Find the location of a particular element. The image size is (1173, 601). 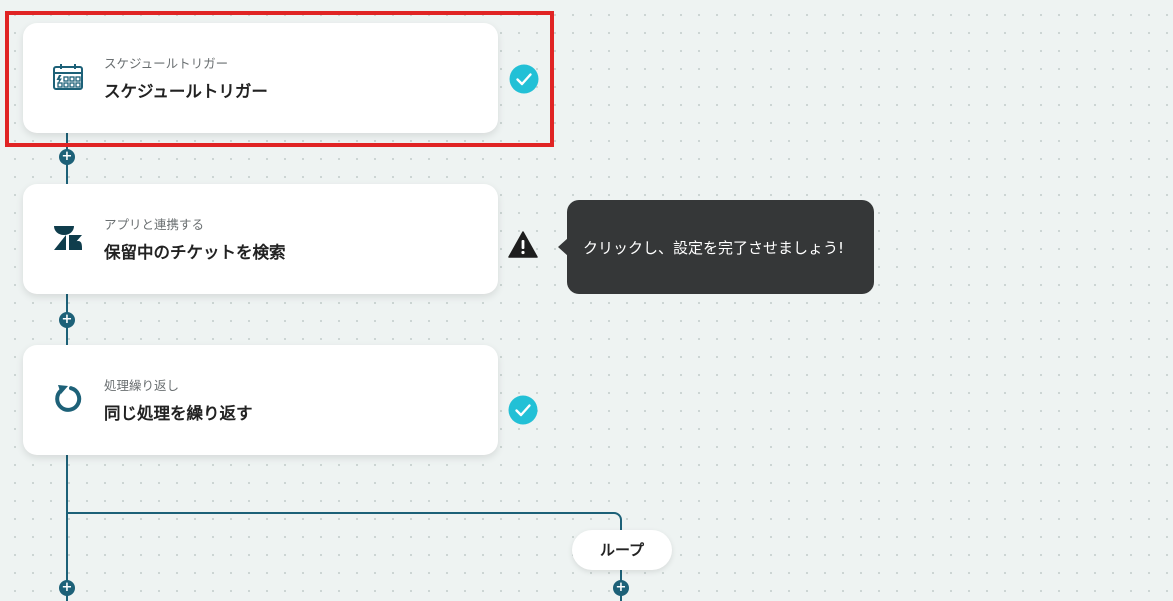

step-card-search-tickets: アプリと連携する 保留中のチケットを検索 is located at coordinates (260, 239).